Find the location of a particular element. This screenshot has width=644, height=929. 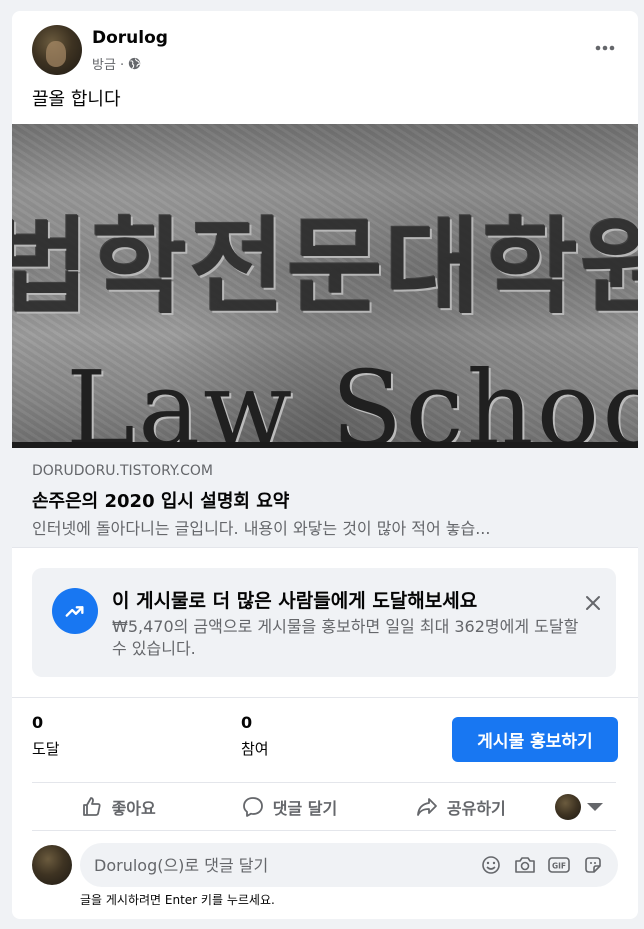

comment-box: GIF is located at coordinates (349, 865).